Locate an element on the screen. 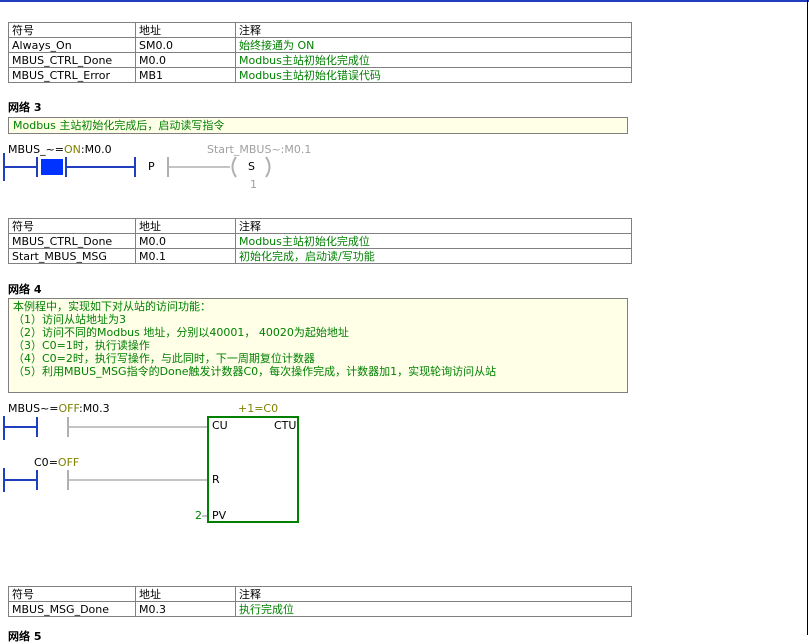  comment-line: （1）访问从站地址为3 is located at coordinates (69, 319).